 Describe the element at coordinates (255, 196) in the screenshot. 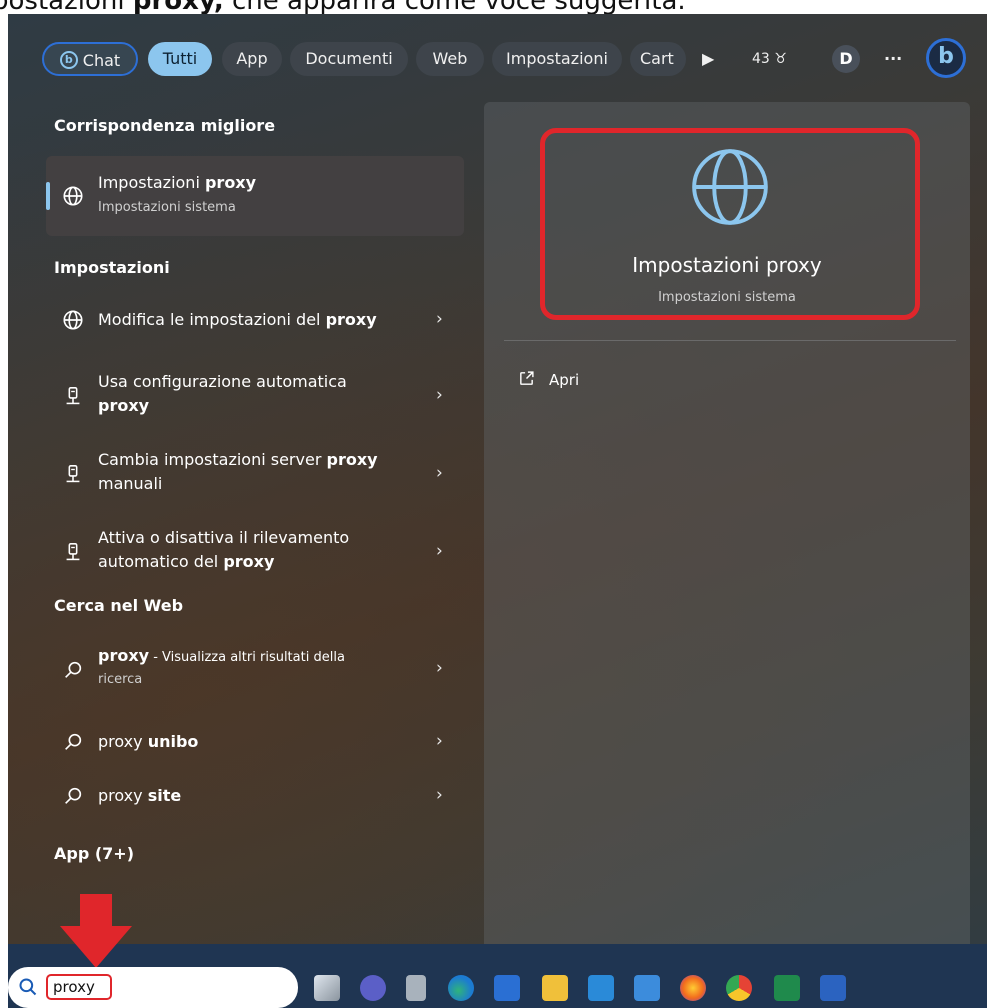

I see `best-match-item: Impostazioni proxy Impostazioni sistema` at that location.